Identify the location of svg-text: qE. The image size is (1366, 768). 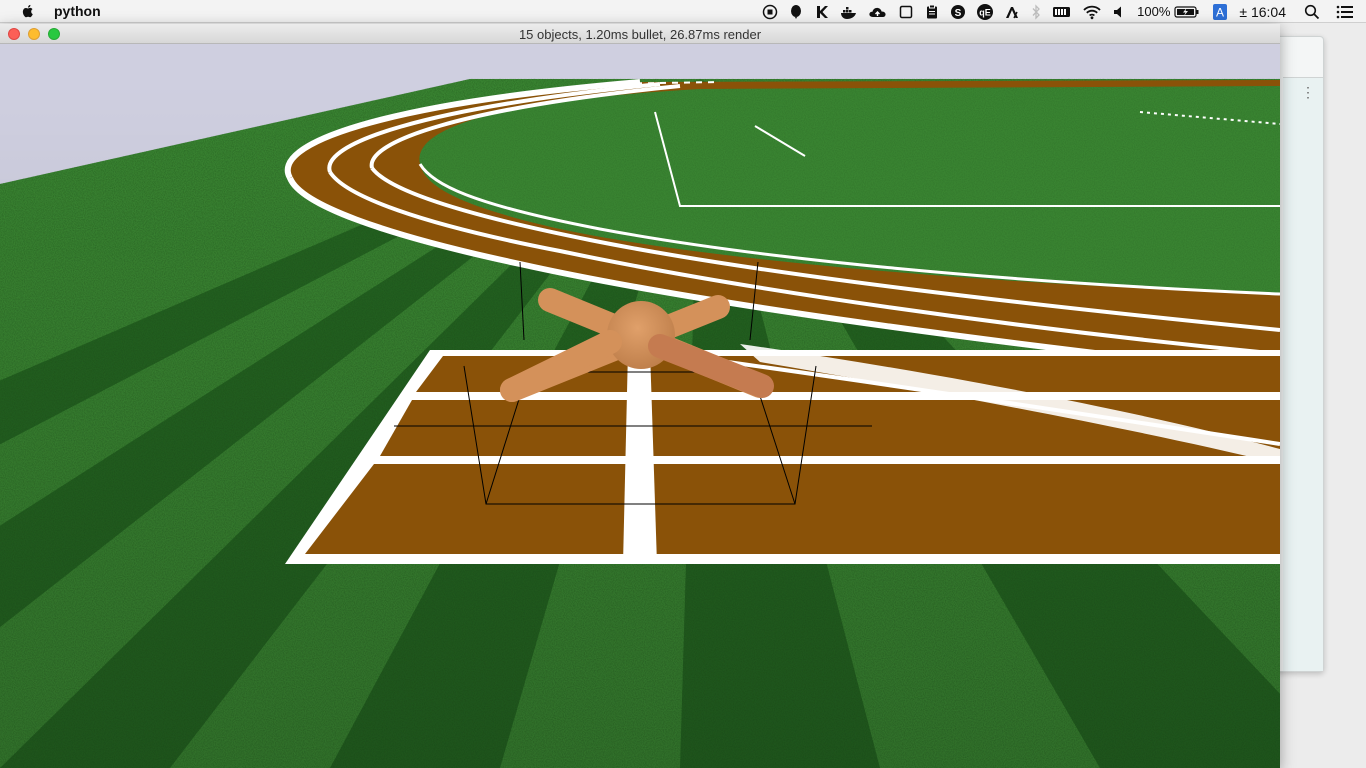
(985, 12).